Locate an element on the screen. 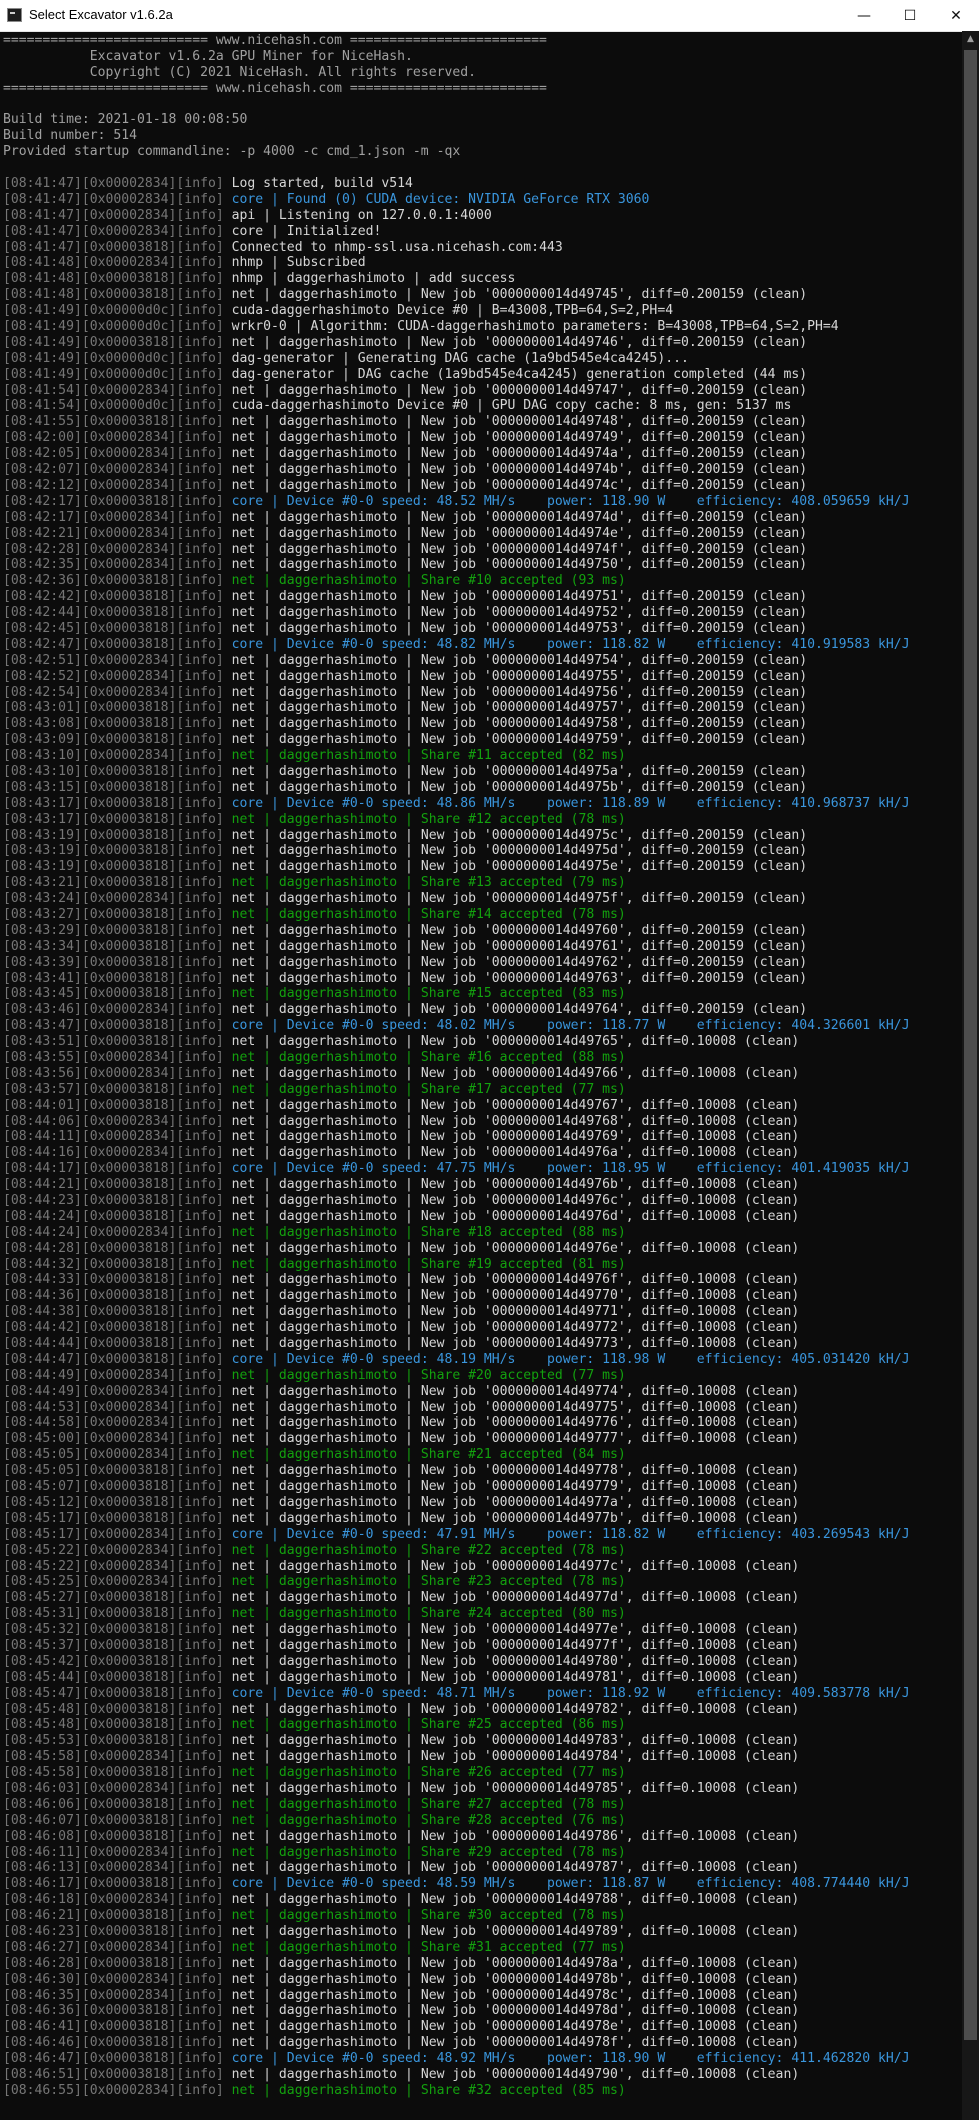  log-prefix: [08:43:21][0x00003818][info] is located at coordinates (117, 883).